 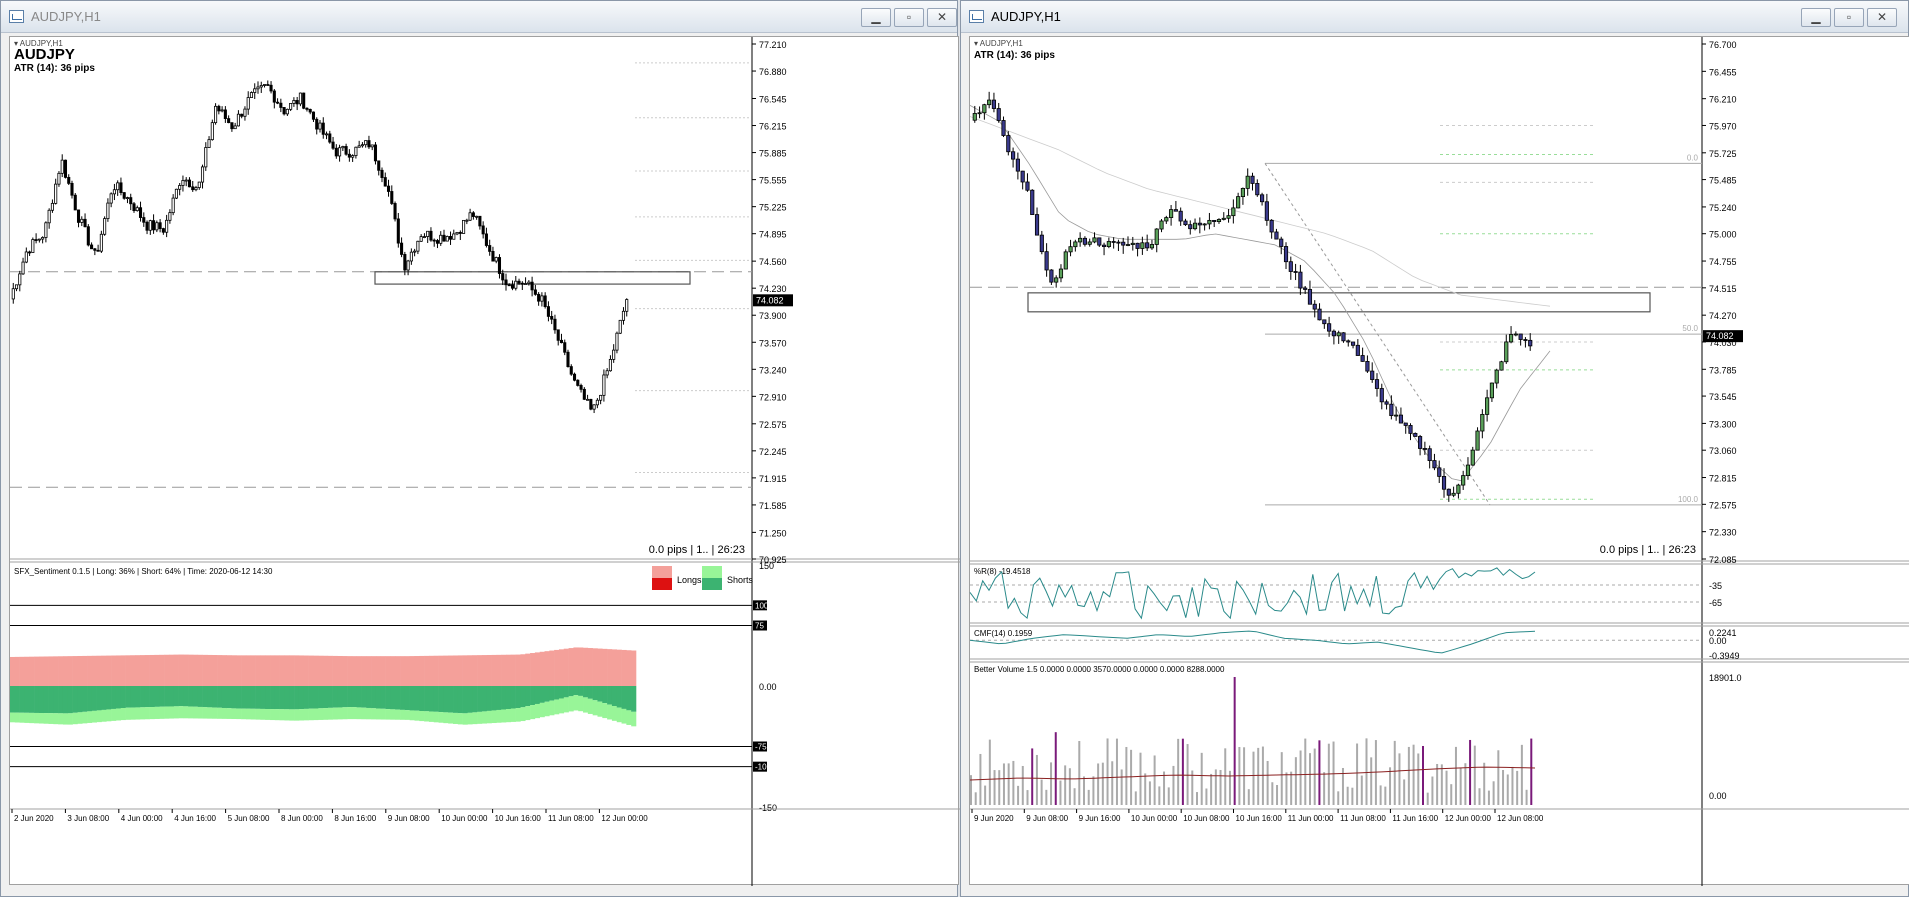 I want to click on price-tick-label: 74.560, so click(x=773, y=262).